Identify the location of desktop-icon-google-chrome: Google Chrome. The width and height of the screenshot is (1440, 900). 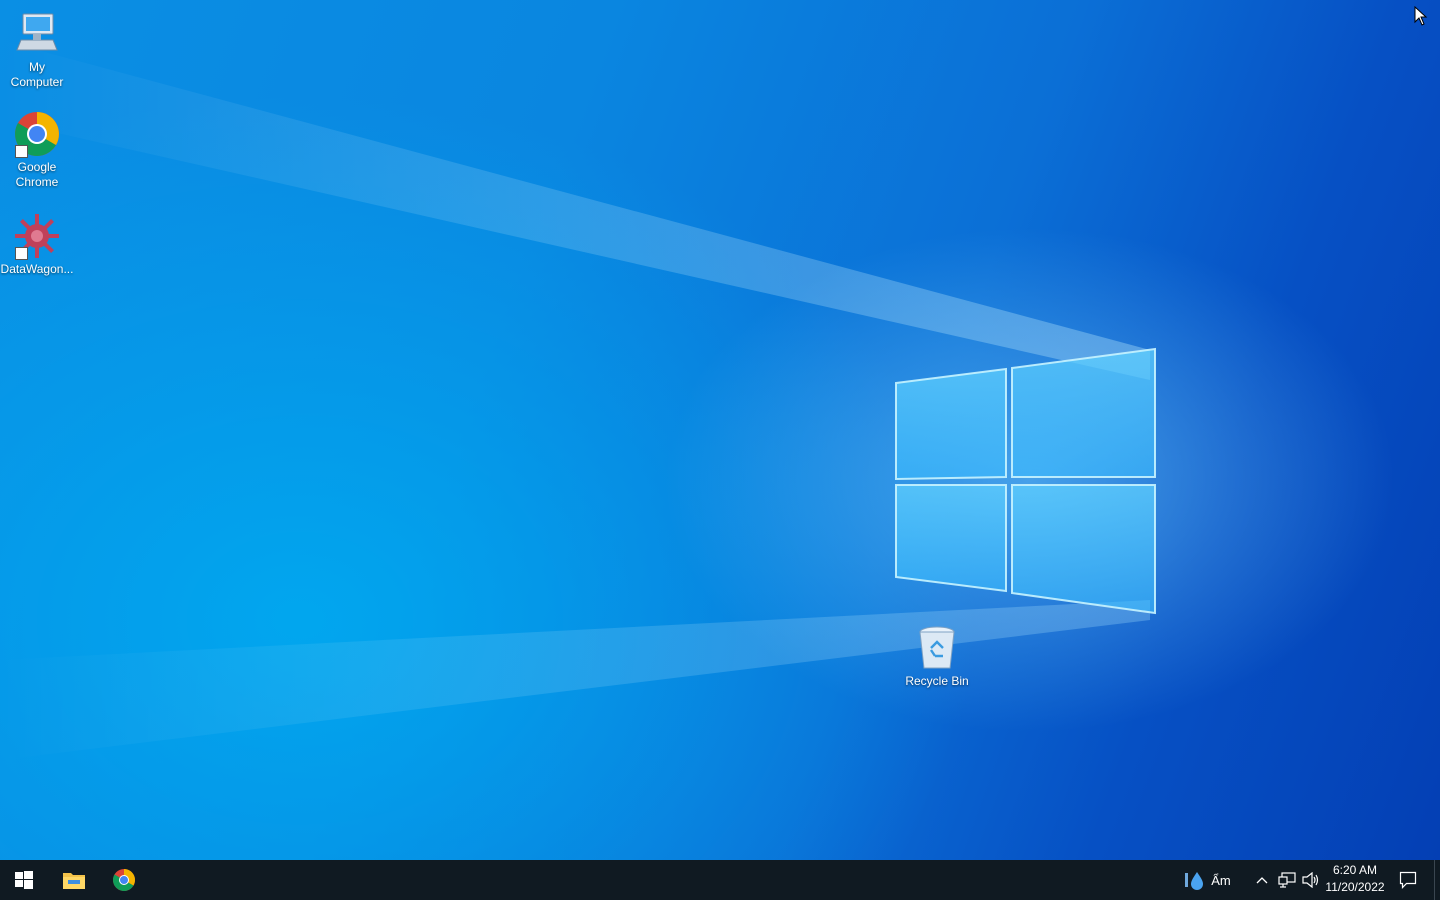
(37, 150).